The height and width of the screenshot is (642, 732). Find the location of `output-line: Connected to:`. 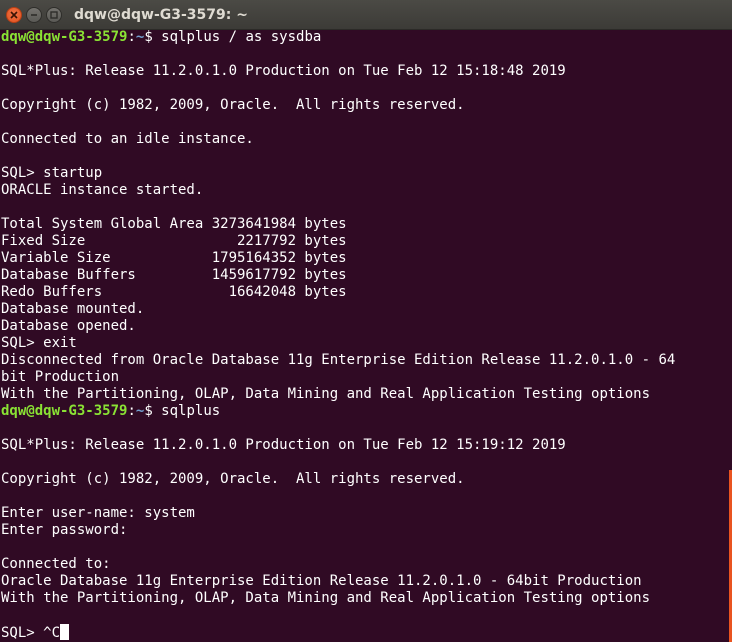

output-line: Connected to: is located at coordinates (56, 564).